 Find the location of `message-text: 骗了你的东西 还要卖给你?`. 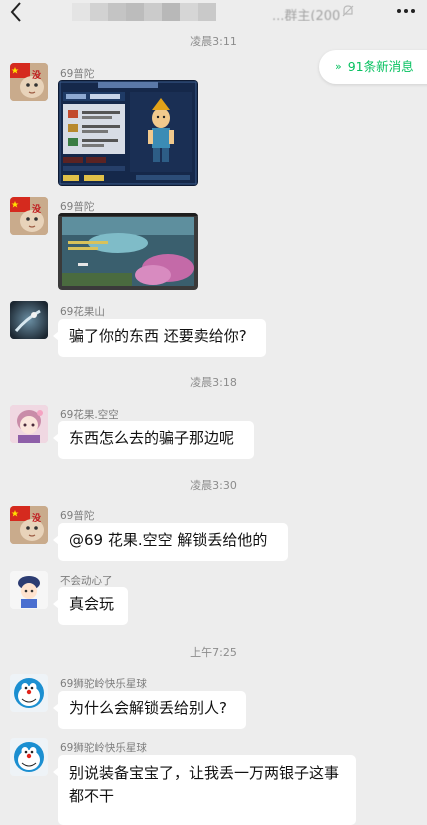

message-text: 骗了你的东西 还要卖给你? is located at coordinates (158, 336).